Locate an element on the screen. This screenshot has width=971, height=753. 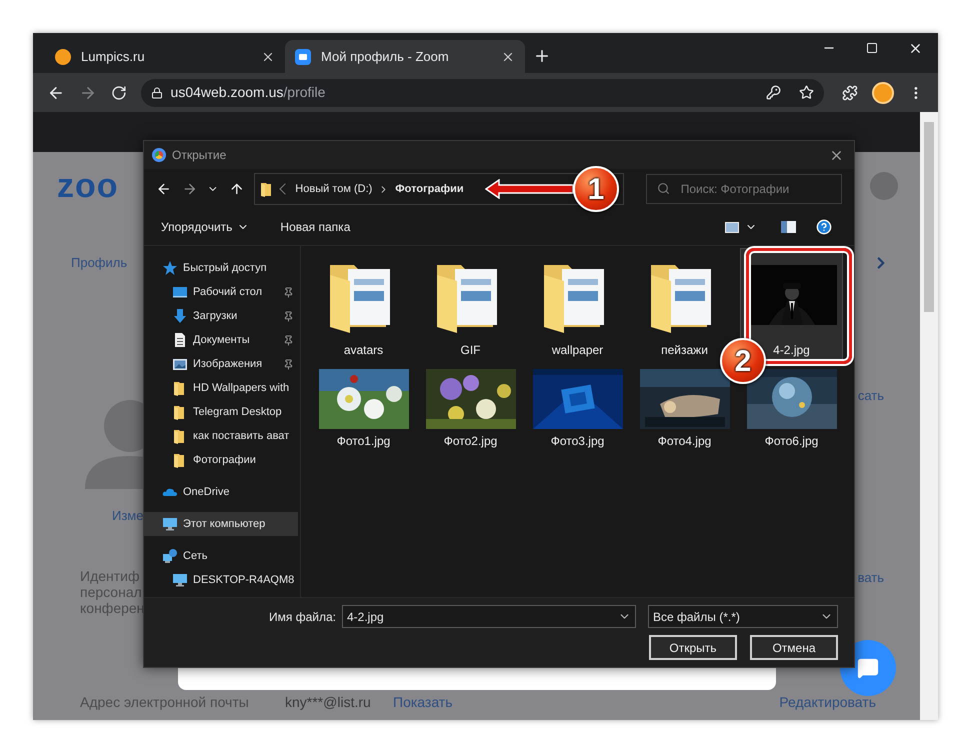
image-icon is located at coordinates (180, 364).